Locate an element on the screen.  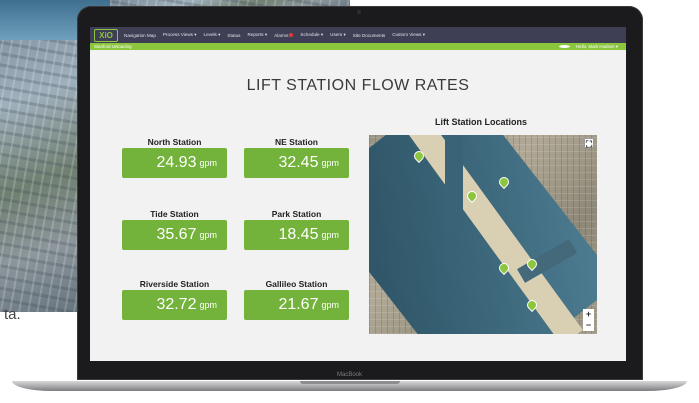
nav-levels: Levels ▾ is located at coordinates (212, 35).